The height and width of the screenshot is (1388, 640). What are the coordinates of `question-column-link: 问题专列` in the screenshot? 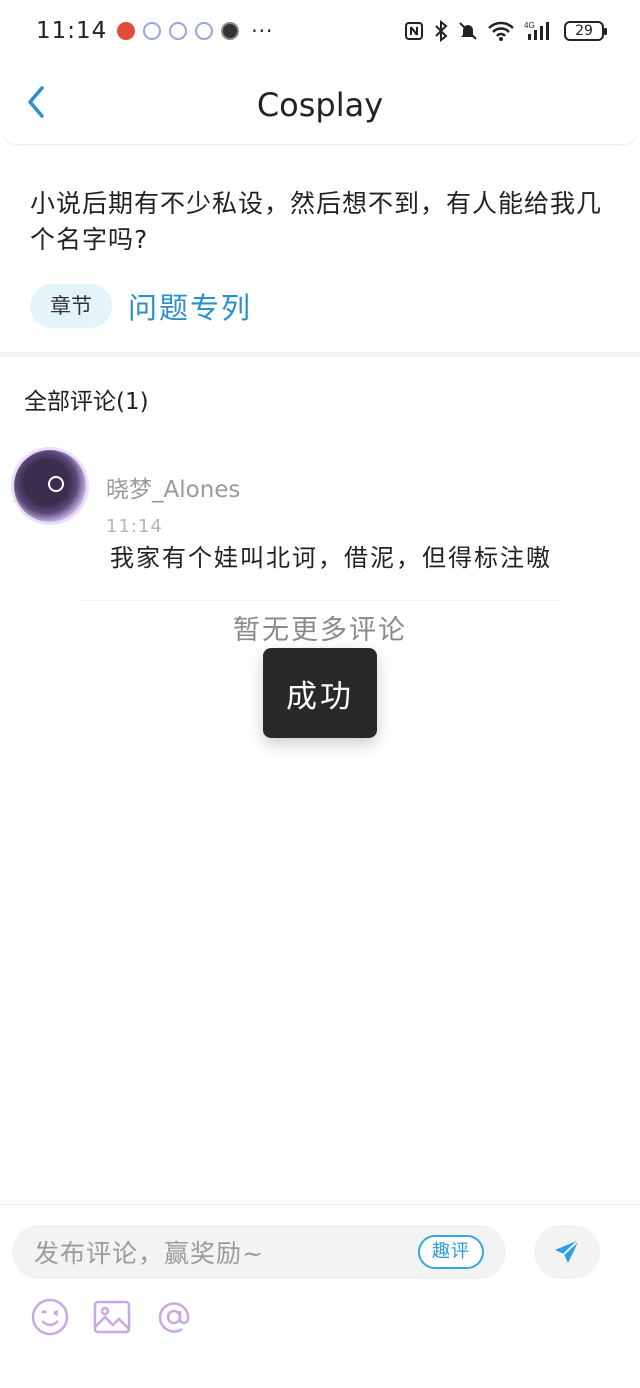 It's located at (190, 306).